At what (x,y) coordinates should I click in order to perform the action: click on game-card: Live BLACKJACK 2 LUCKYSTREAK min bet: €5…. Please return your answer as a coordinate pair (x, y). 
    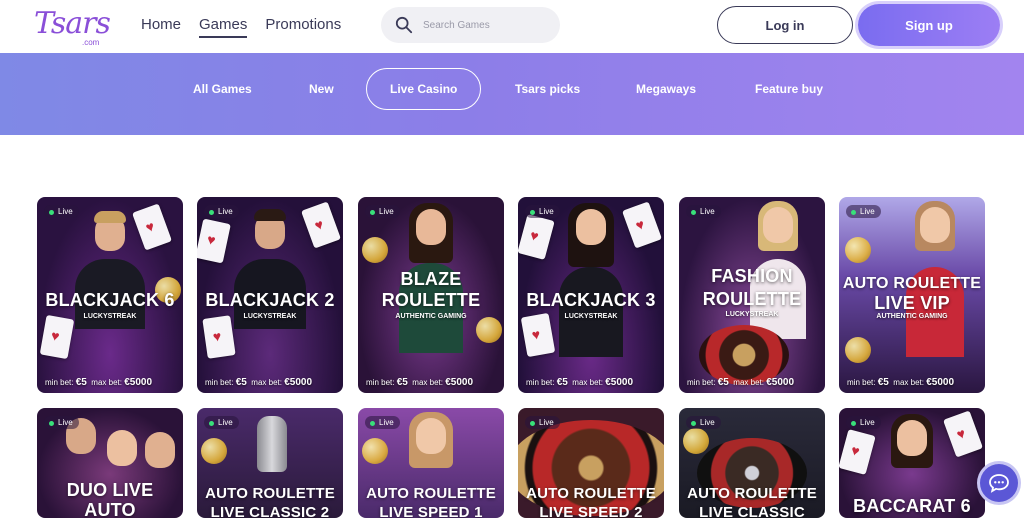
    Looking at the image, I should click on (270, 295).